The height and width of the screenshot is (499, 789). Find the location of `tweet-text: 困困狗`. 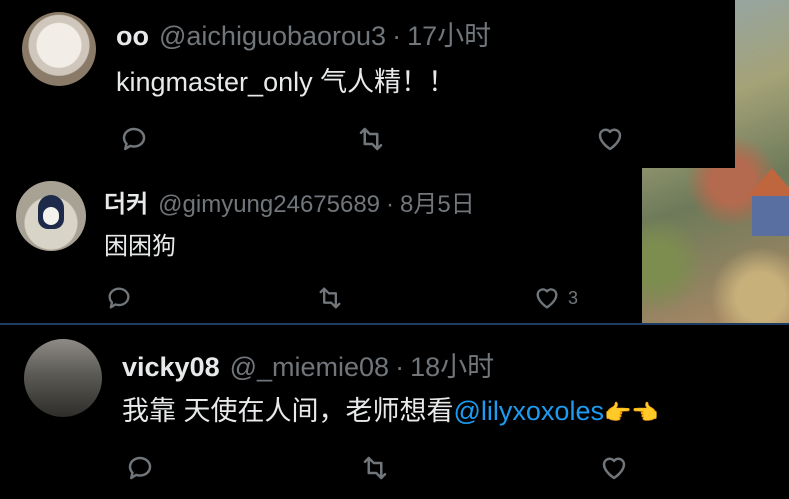

tweet-text: 困困狗 is located at coordinates (140, 246).